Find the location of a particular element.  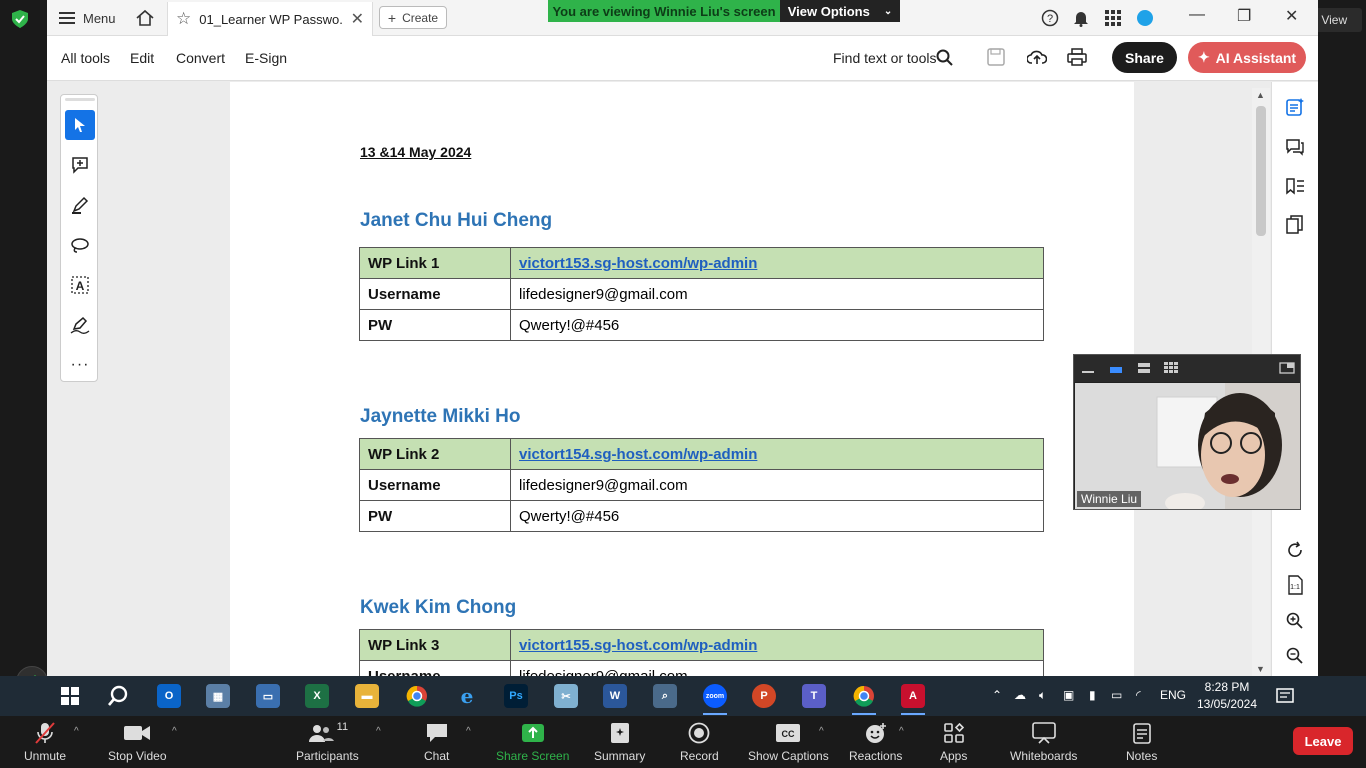

menu-edit: Edit is located at coordinates (142, 58).